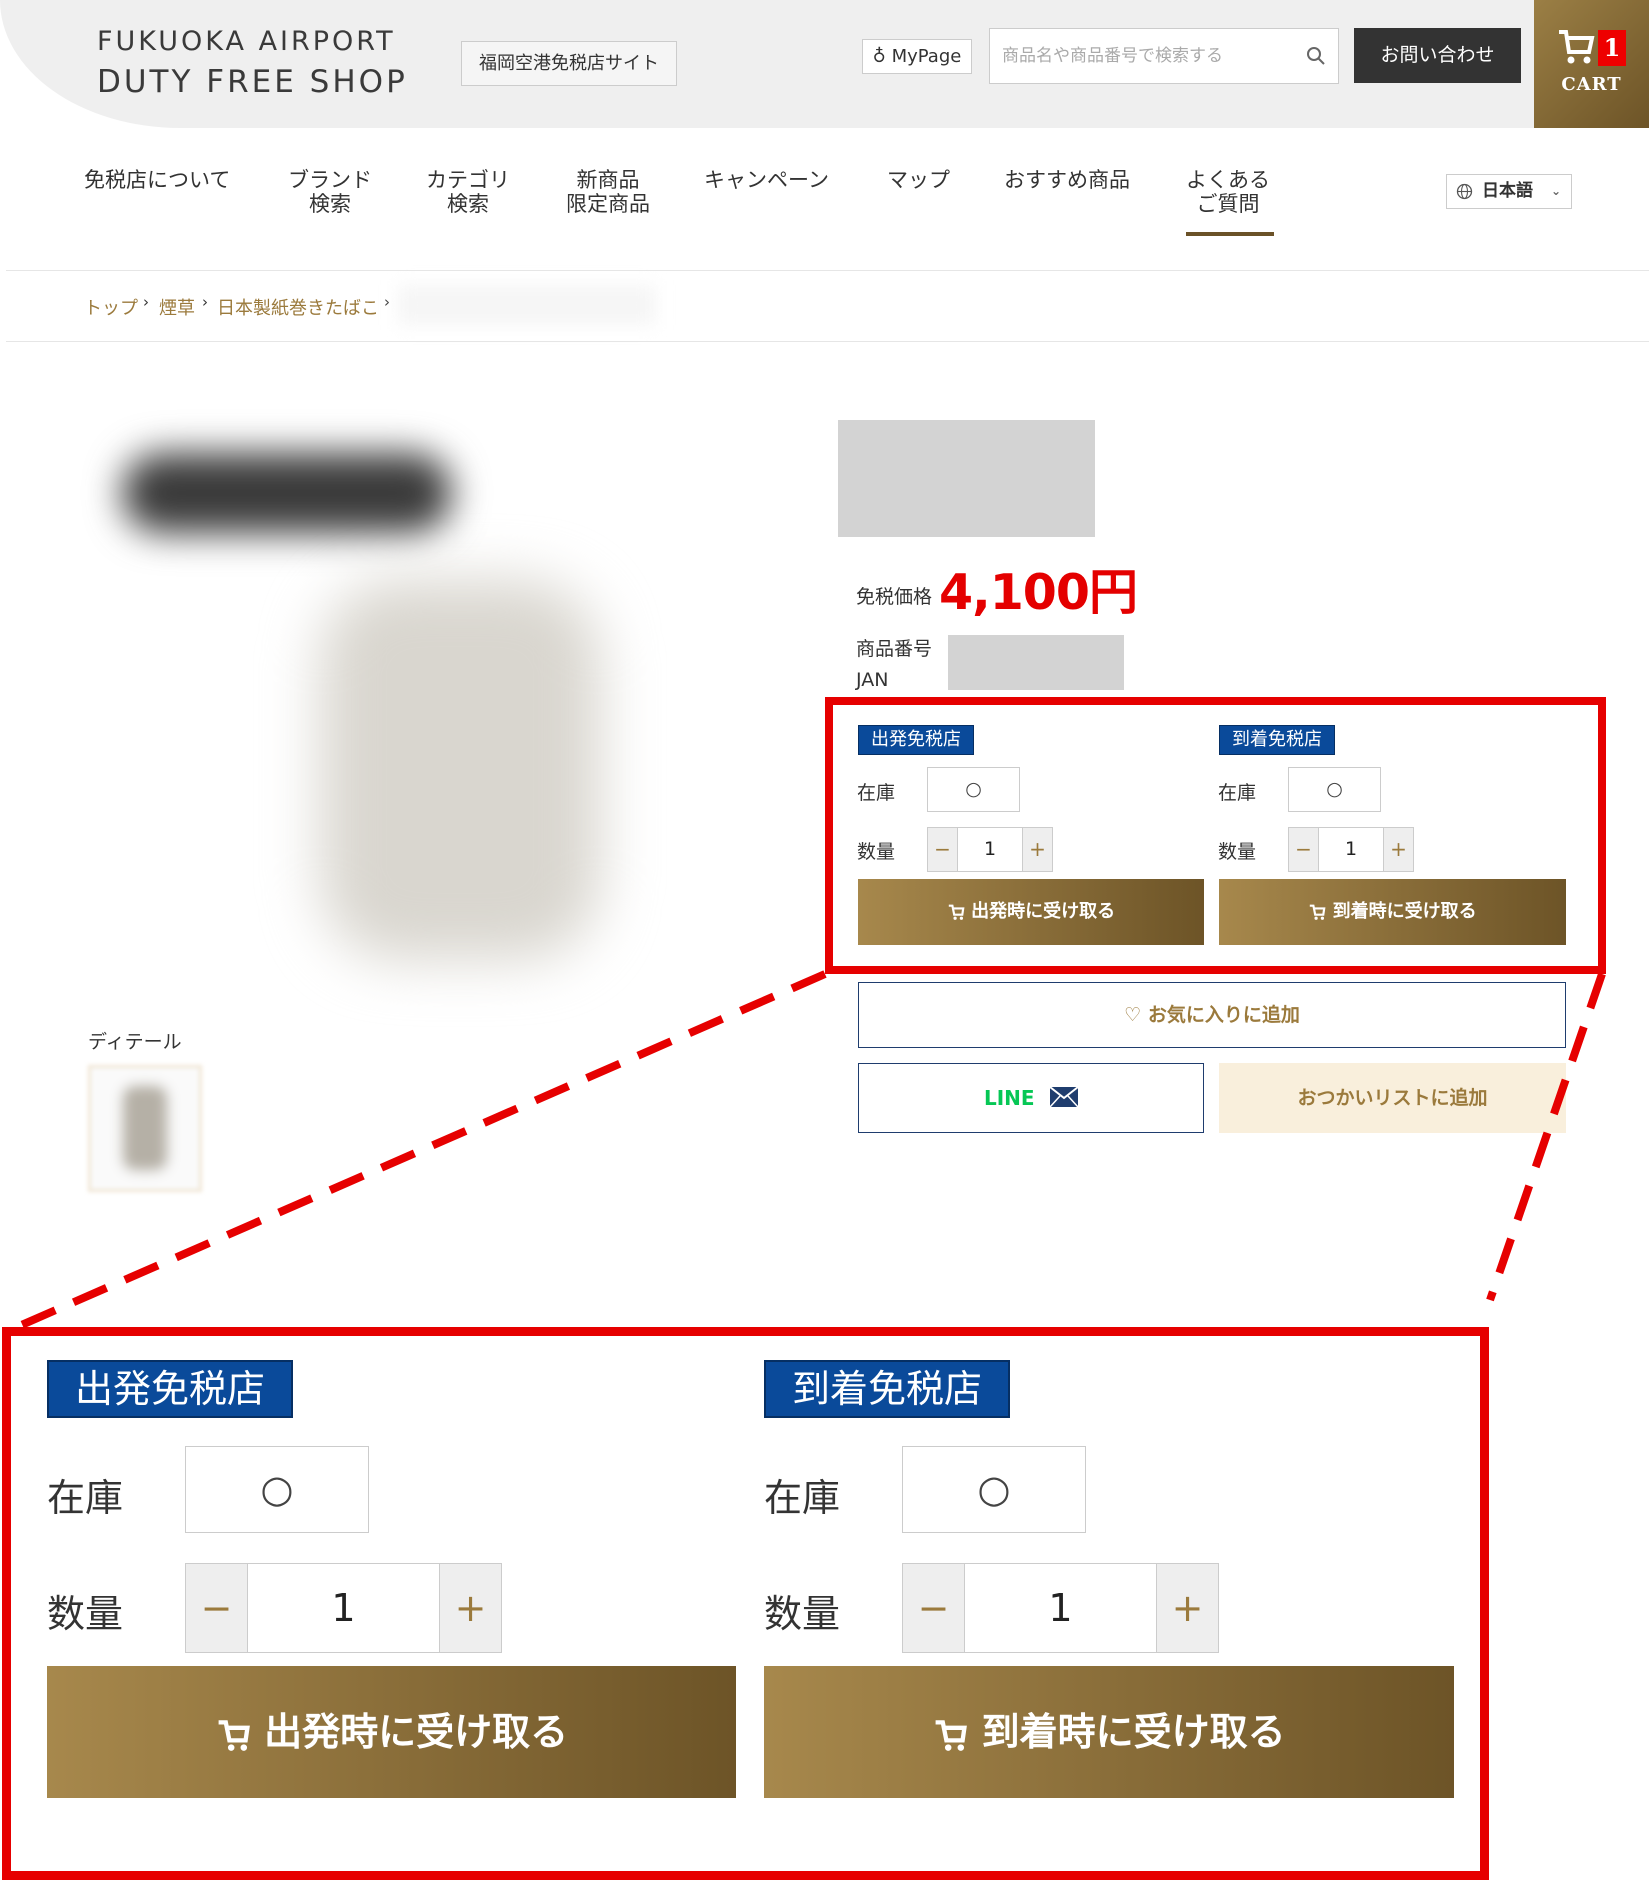  What do you see at coordinates (882, 56) in the screenshot?
I see `user-icon: ♁` at bounding box center [882, 56].